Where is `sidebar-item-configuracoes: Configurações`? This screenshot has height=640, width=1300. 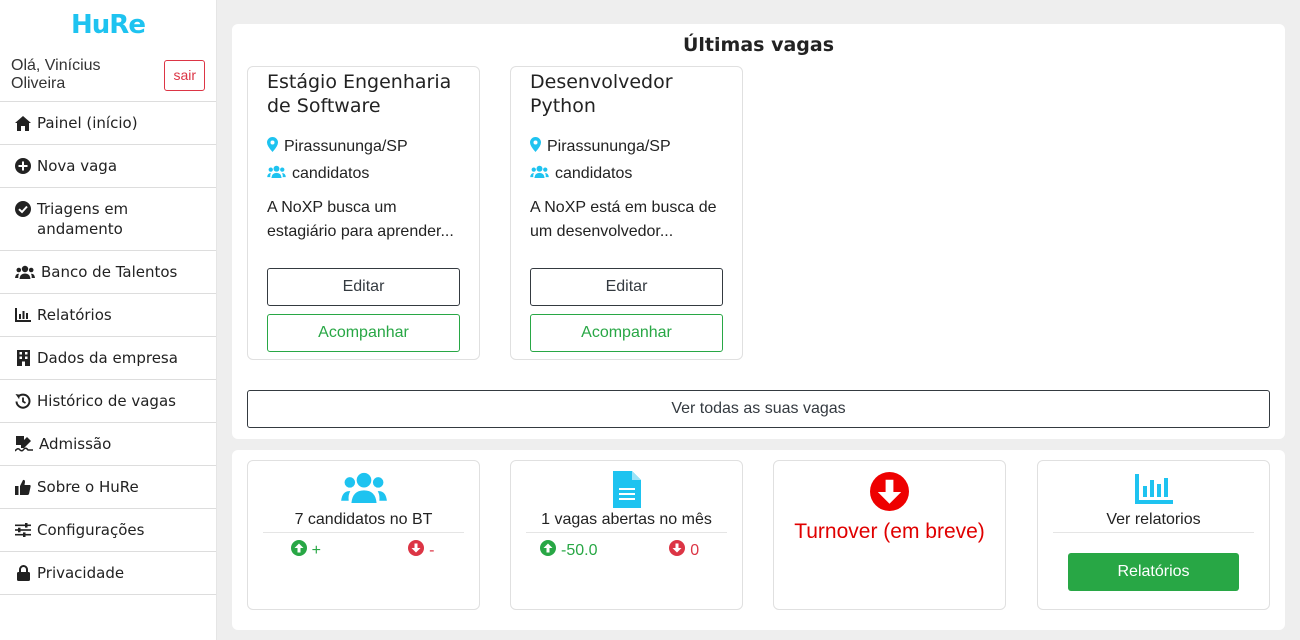
sidebar-item-configuracoes: Configurações is located at coordinates (108, 530).